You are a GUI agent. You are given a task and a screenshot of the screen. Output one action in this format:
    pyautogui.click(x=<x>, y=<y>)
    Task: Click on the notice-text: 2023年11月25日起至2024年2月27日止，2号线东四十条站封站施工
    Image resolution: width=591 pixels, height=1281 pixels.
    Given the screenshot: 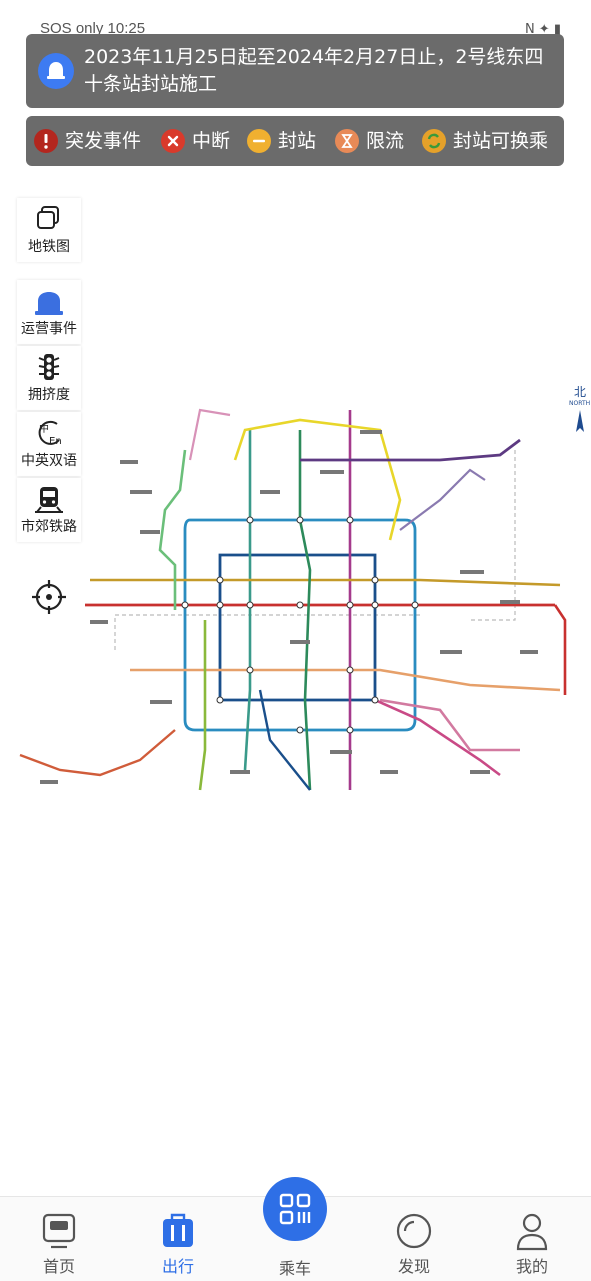 What is the action you would take?
    pyautogui.click(x=314, y=70)
    